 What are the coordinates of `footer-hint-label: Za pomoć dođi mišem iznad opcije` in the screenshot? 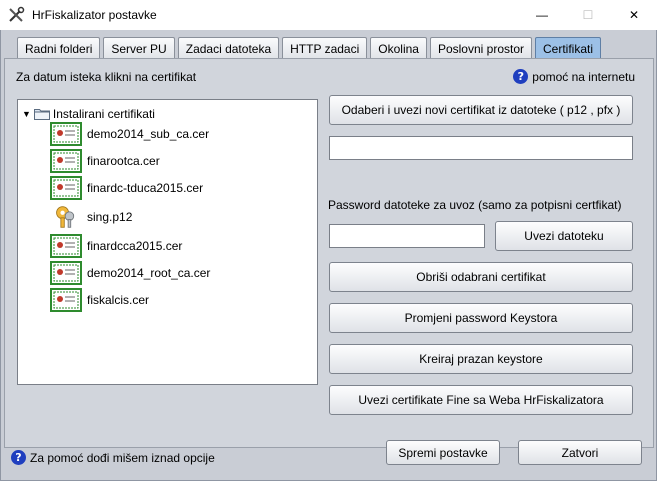 It's located at (122, 457).